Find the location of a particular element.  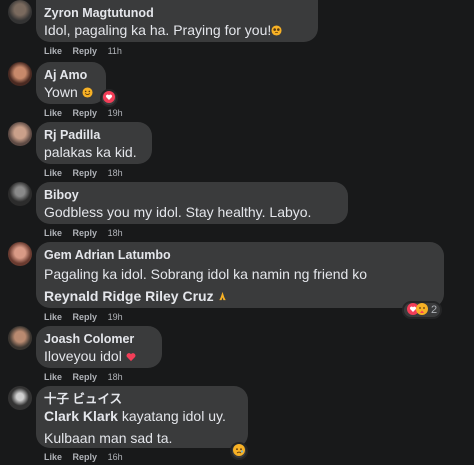

sad-reaction-icon is located at coordinates (239, 451).